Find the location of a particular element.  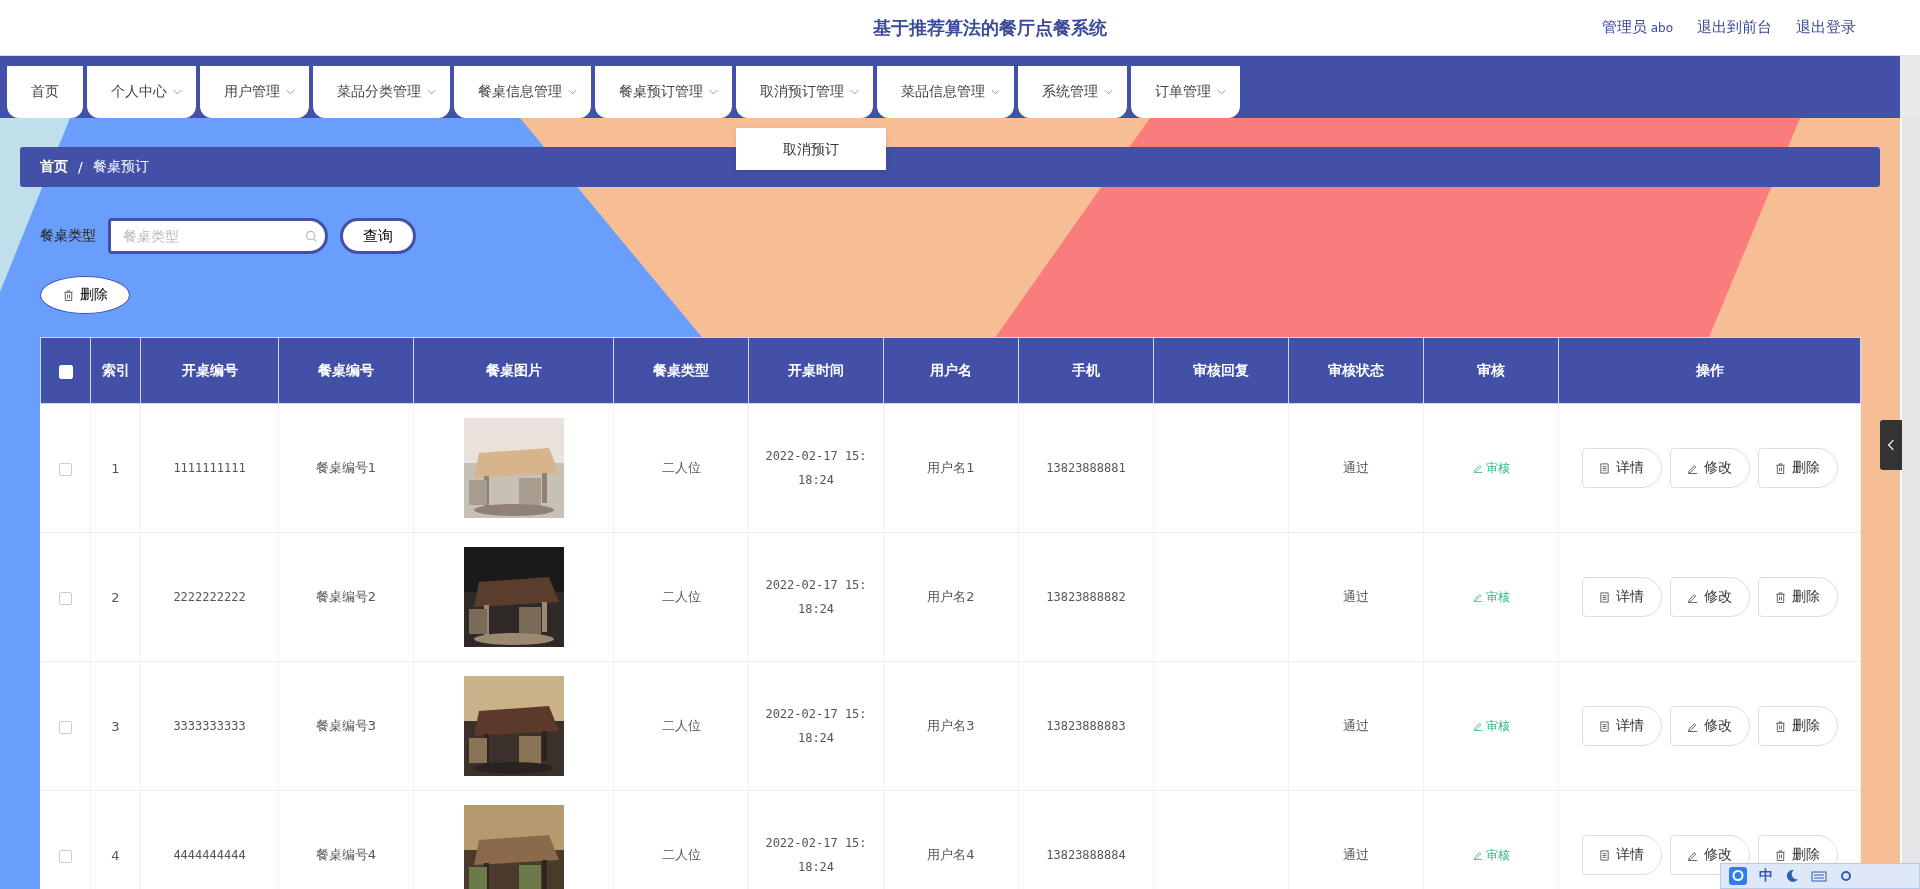

column-header: 用户名 is located at coordinates (951, 370).